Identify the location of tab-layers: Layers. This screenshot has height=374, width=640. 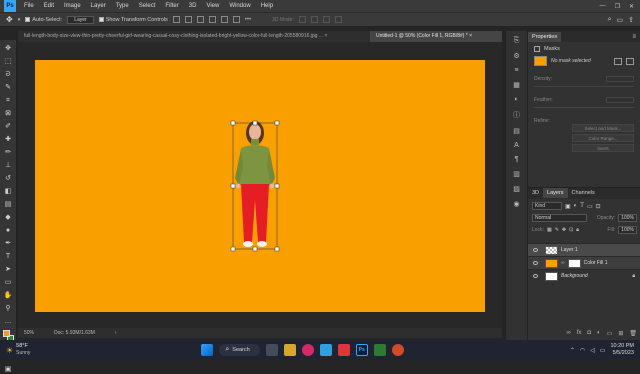
(555, 193).